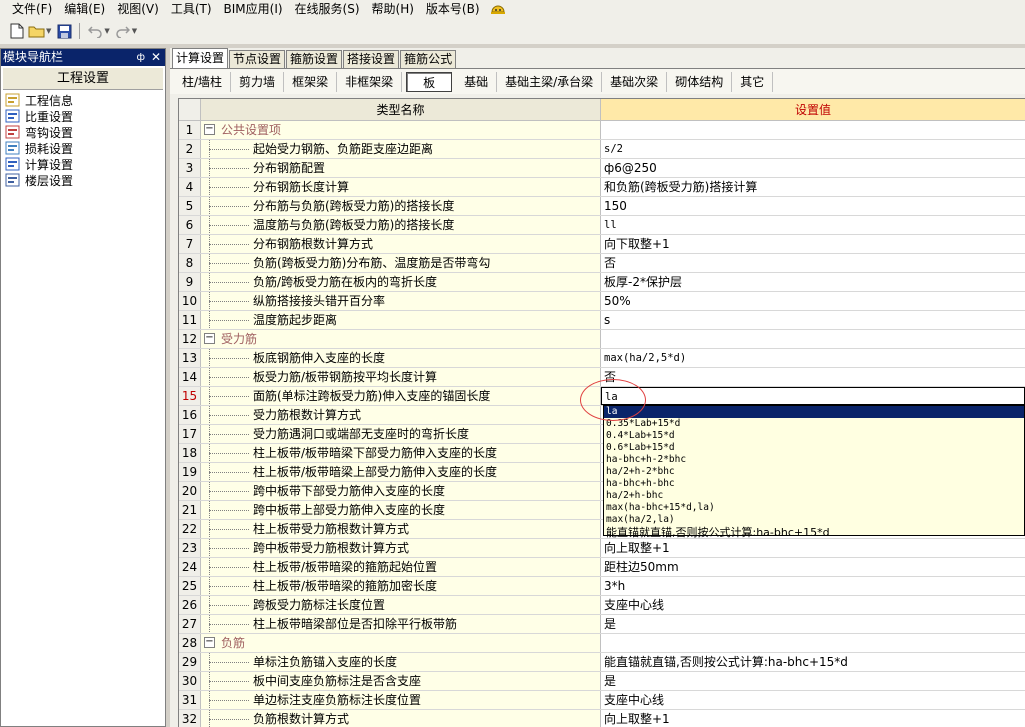  What do you see at coordinates (813, 225) in the screenshot?
I see `row-value: ll` at bounding box center [813, 225].